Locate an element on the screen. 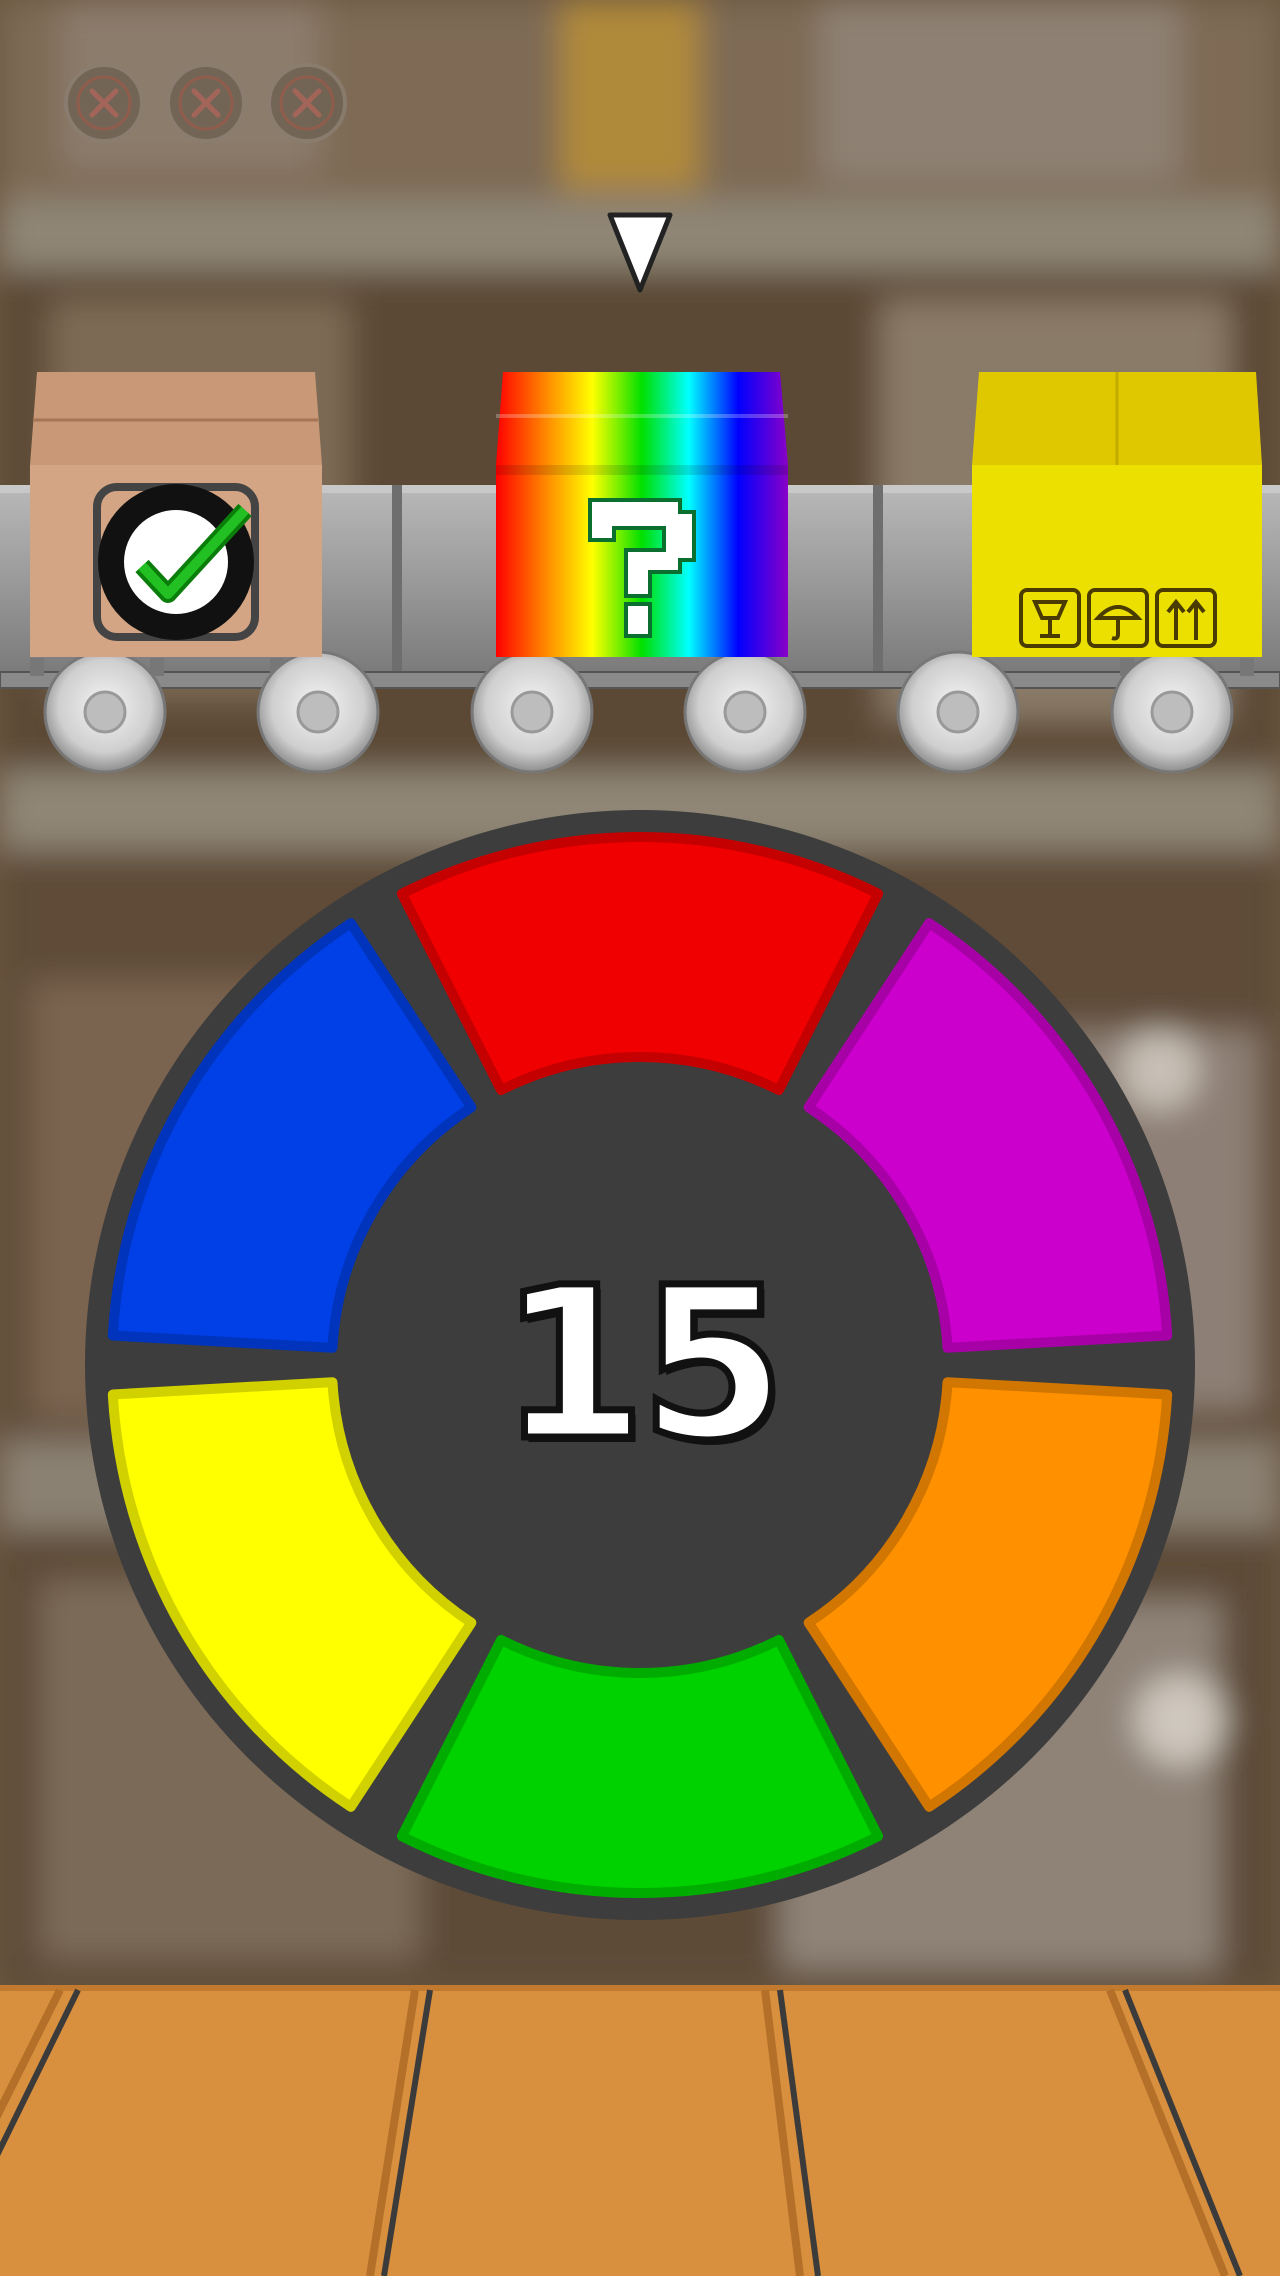  lives-indicator is located at coordinates (205, 103).